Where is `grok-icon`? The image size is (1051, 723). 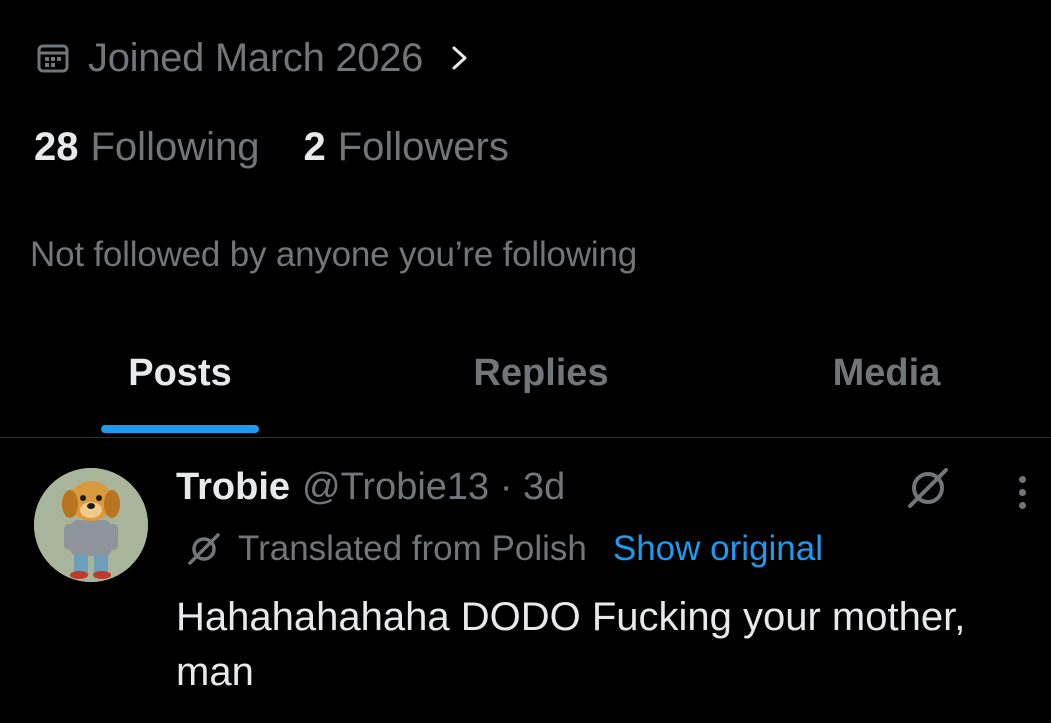
grok-icon is located at coordinates (928, 488).